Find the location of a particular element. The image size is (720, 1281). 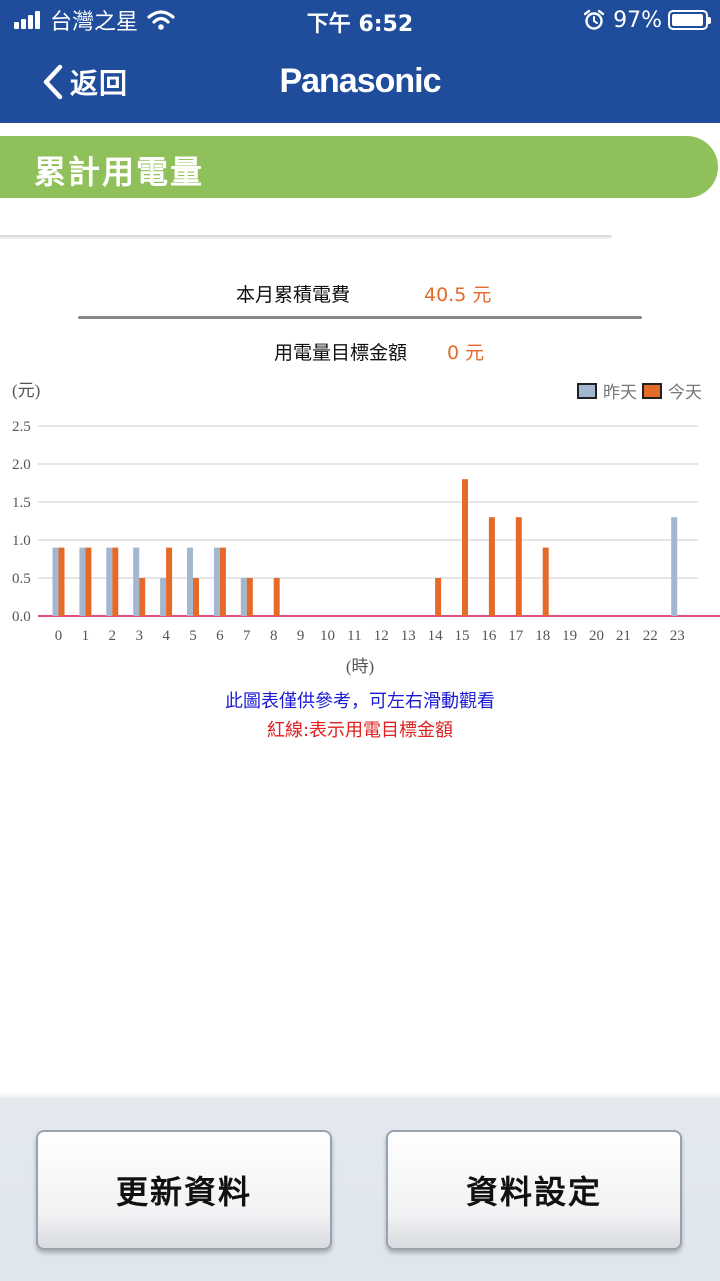

x-tick-label: 10 is located at coordinates (327, 636).